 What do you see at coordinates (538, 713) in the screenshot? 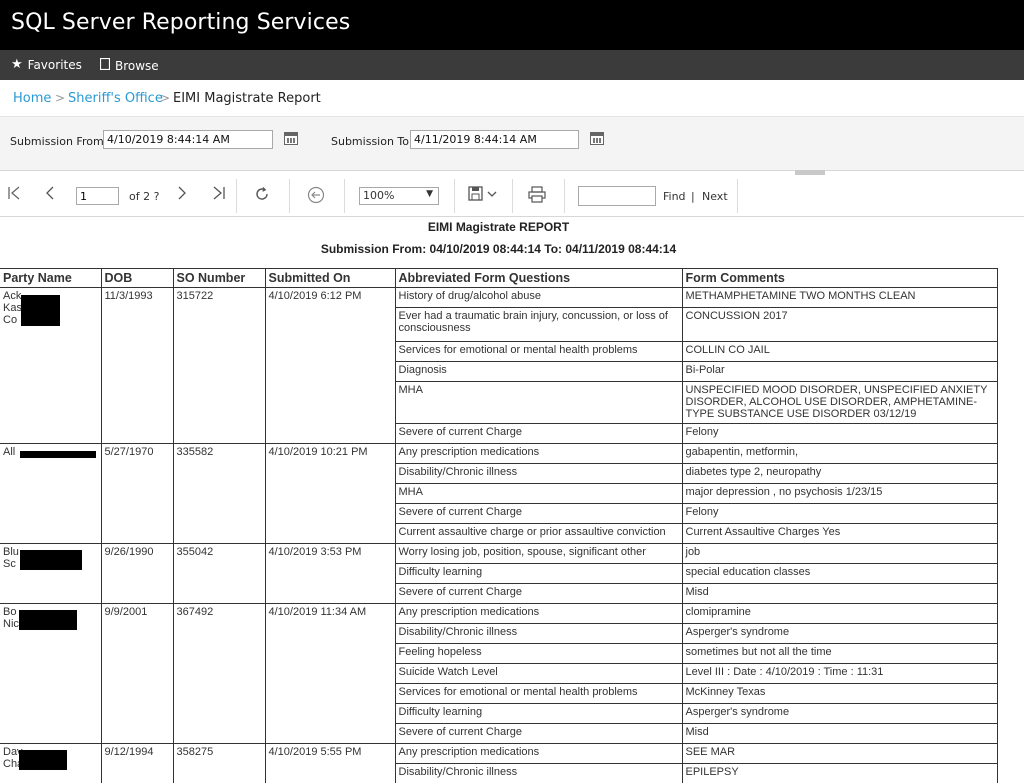
I see `form-question-cell: Difficulty learning` at bounding box center [538, 713].